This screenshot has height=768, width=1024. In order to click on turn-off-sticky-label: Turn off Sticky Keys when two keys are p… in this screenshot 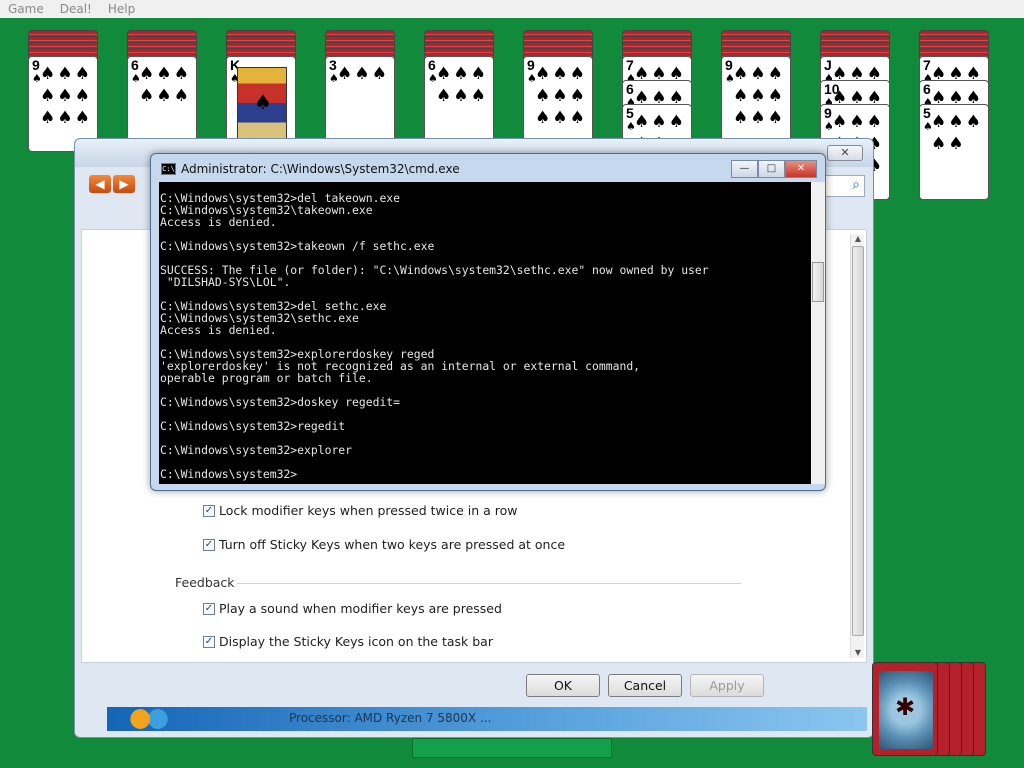, I will do `click(392, 544)`.